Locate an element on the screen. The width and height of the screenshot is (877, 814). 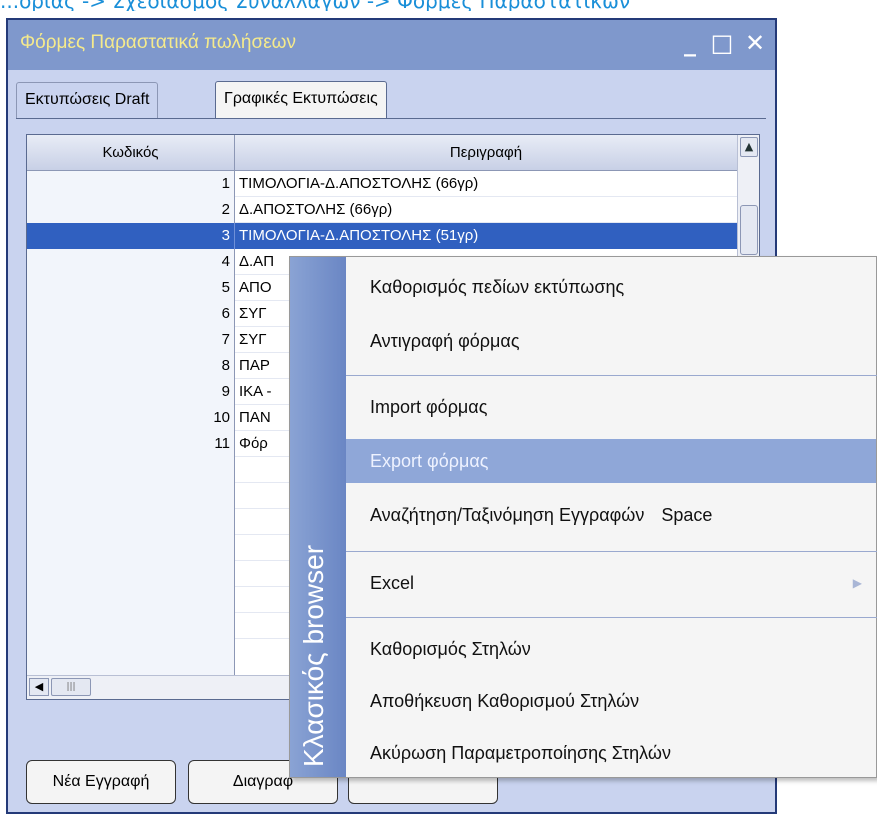
row-code: 6 is located at coordinates (131, 314).